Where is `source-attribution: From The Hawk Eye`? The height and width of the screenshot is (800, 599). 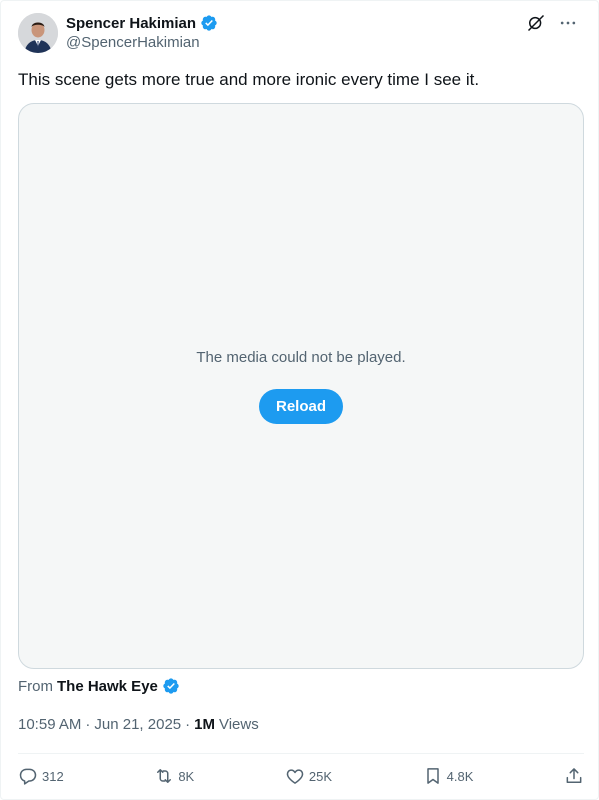 source-attribution: From The Hawk Eye is located at coordinates (99, 686).